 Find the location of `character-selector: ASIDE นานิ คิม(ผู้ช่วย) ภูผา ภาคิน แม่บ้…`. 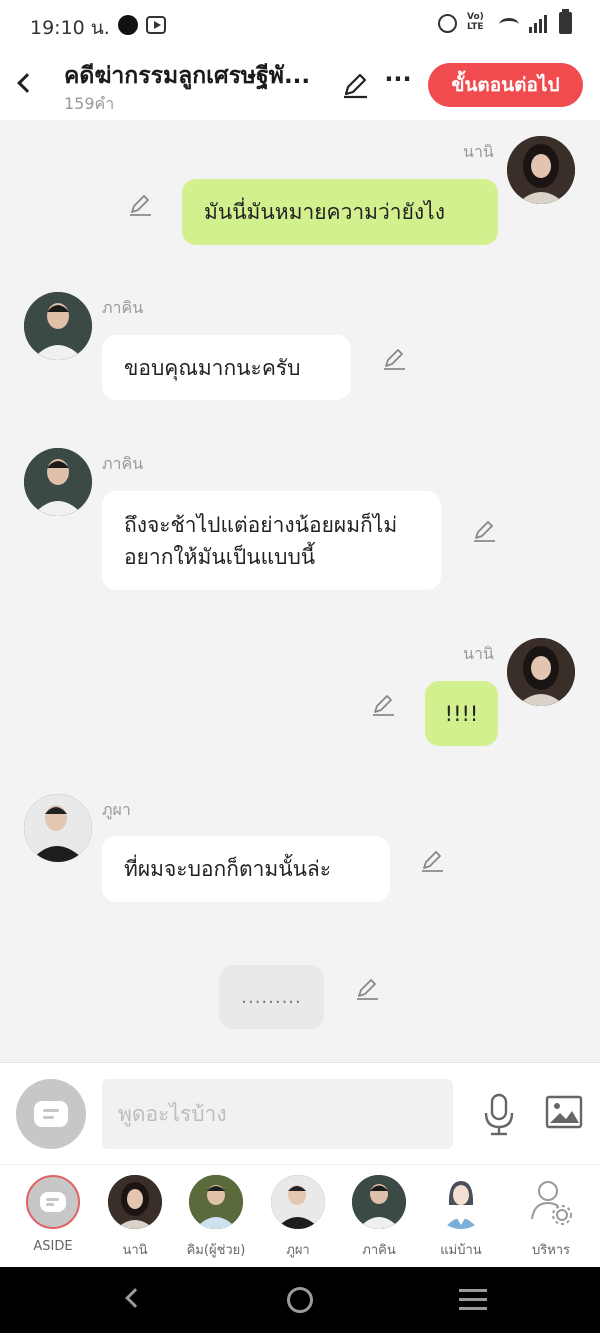

character-selector: ASIDE นานิ คิม(ผู้ช่วย) ภูผา ภาคิน แม่บ้… is located at coordinates (300, 1215).